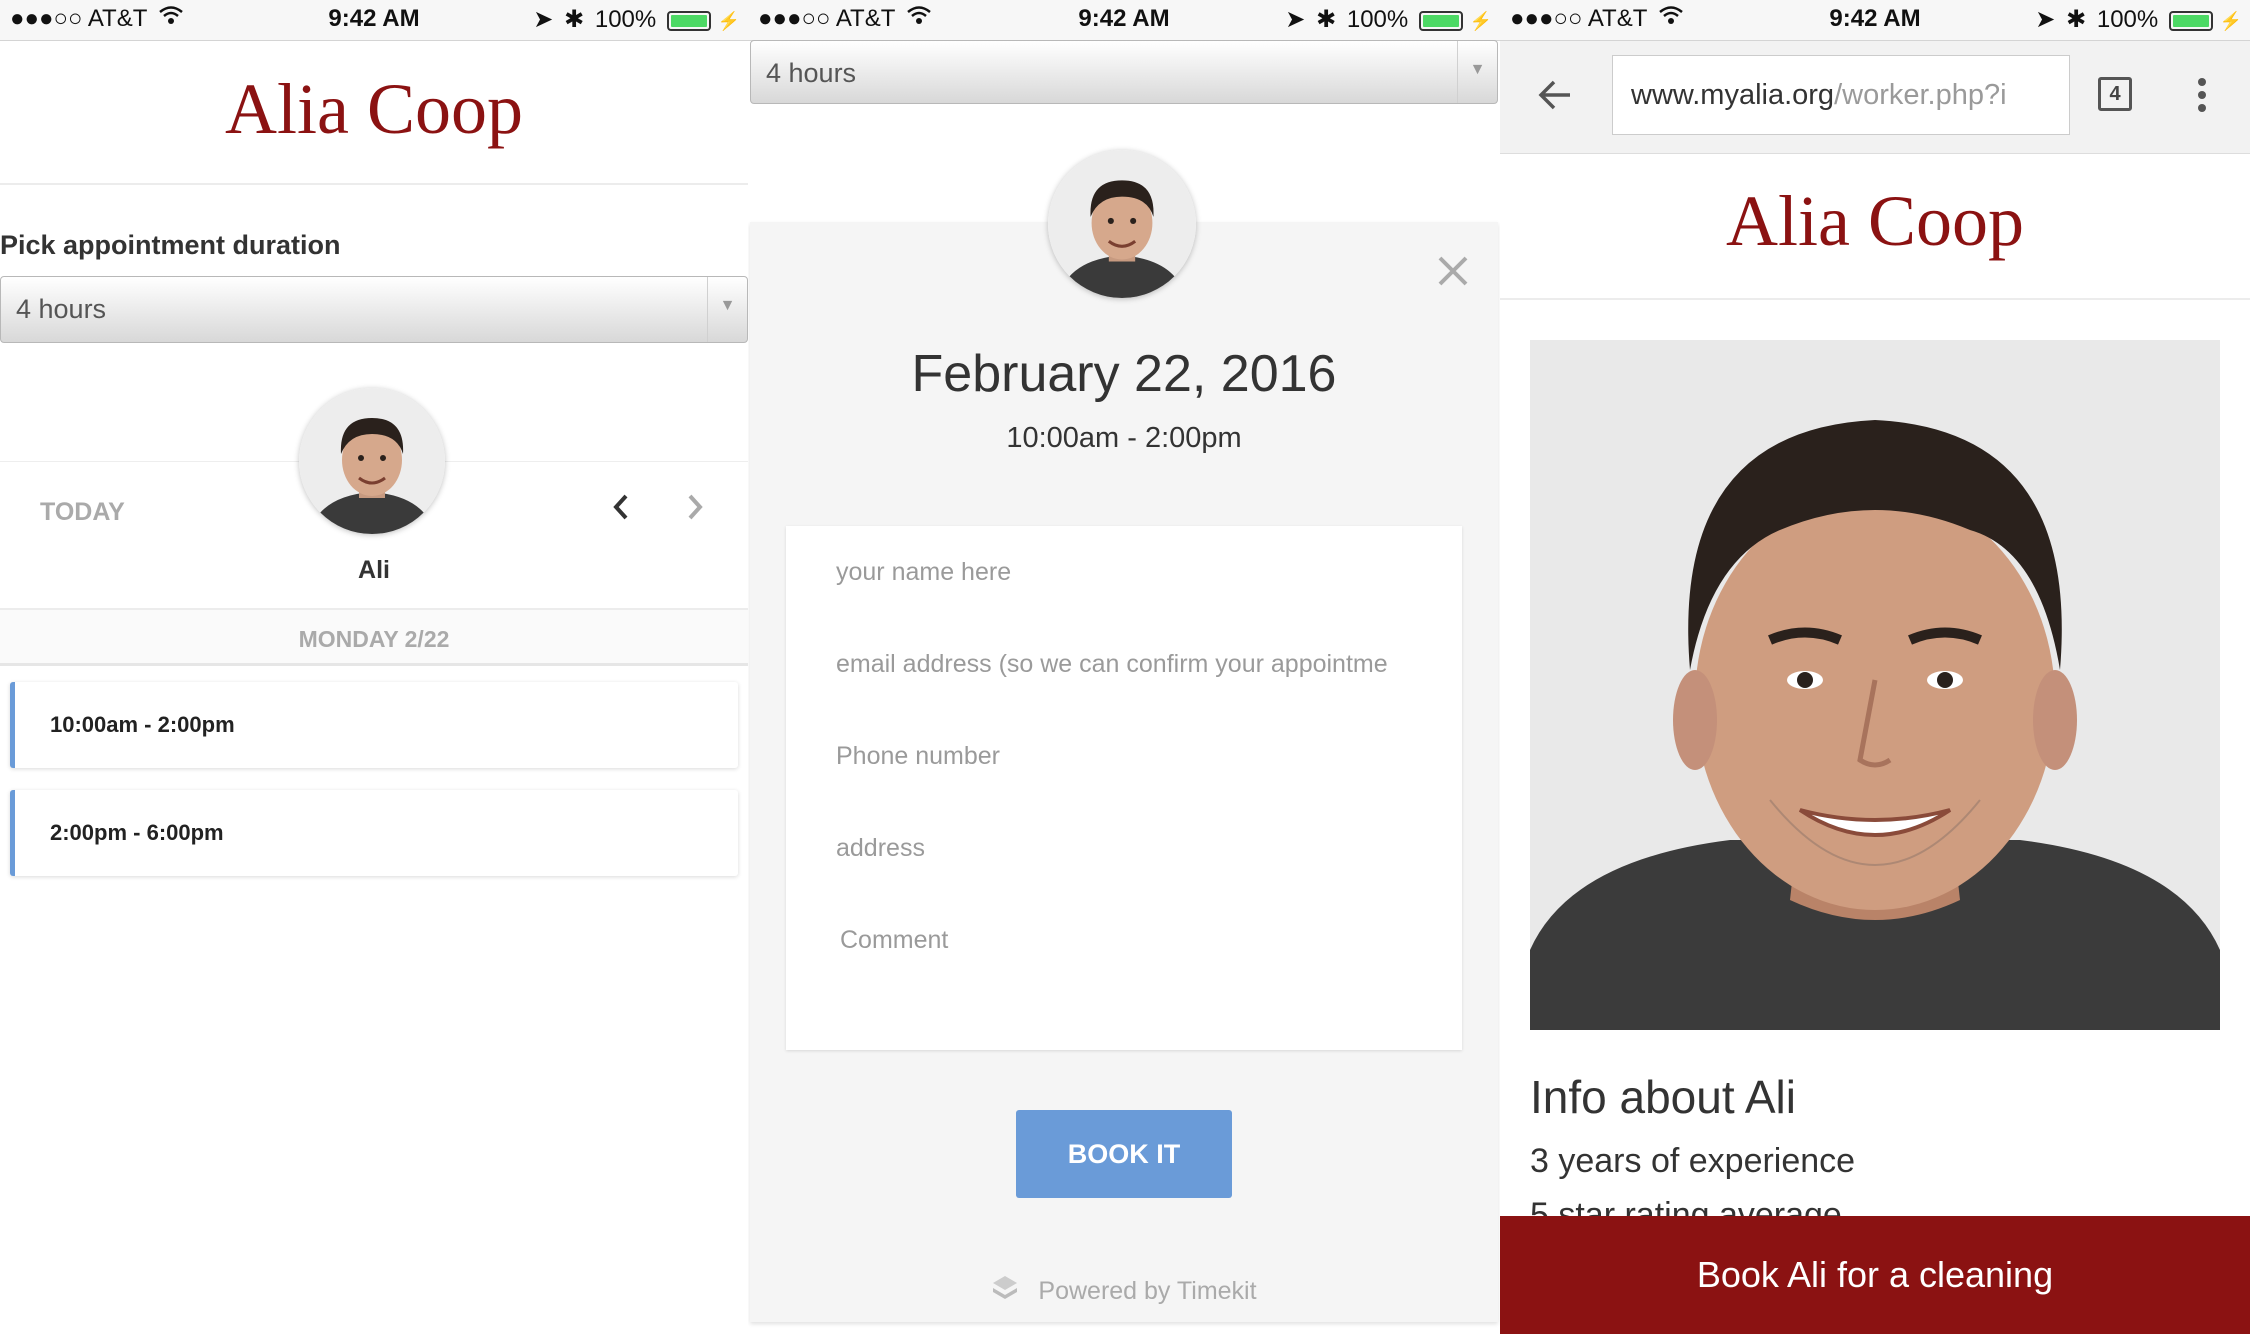 This screenshot has width=2250, height=1334. What do you see at coordinates (1693, 1161) in the screenshot?
I see `info-line: 3 years of experience` at bounding box center [1693, 1161].